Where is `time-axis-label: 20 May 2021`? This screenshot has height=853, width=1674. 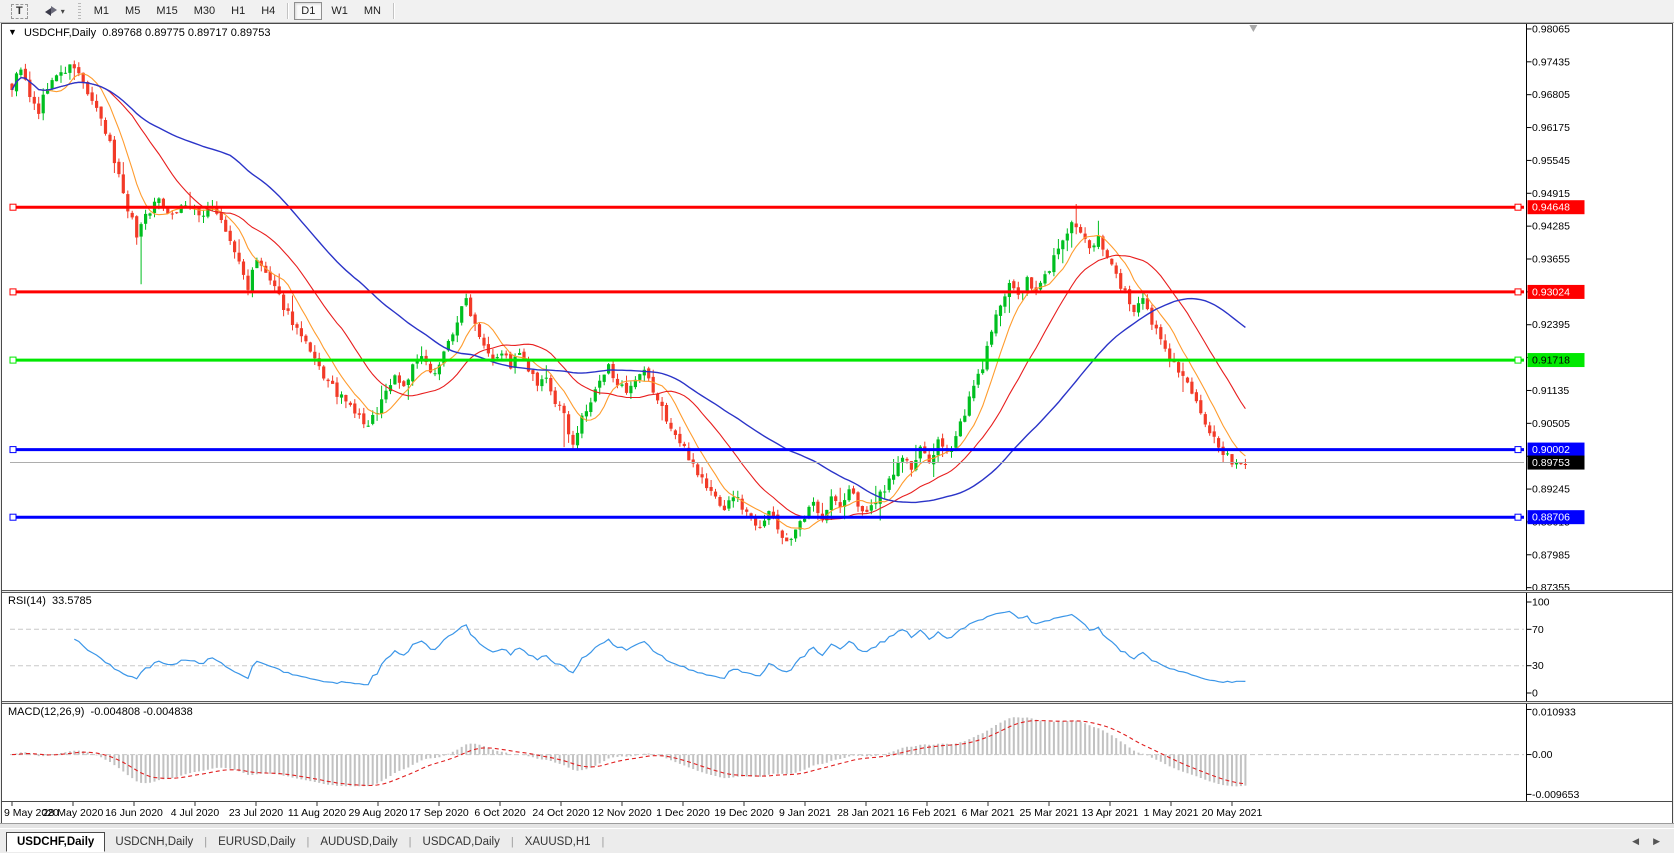 time-axis-label: 20 May 2021 is located at coordinates (1232, 813).